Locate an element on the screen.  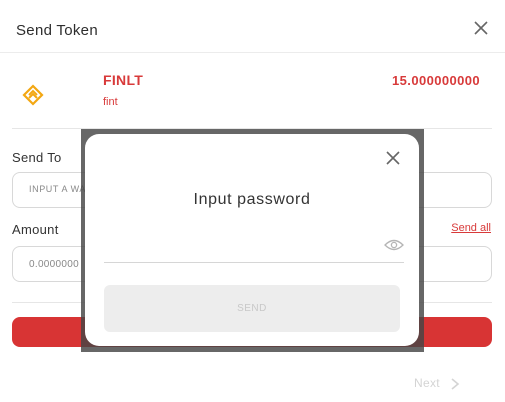
next-label: Next is located at coordinates (427, 383).